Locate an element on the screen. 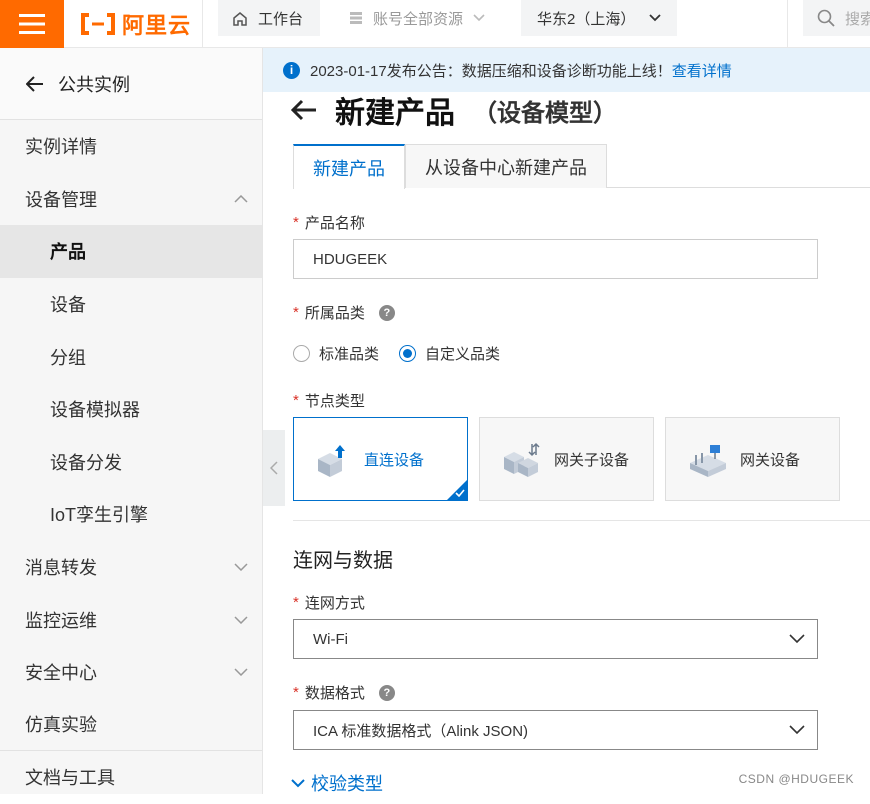  tab-bar: 新建产品 从设备中心新建产品 is located at coordinates (581, 166).